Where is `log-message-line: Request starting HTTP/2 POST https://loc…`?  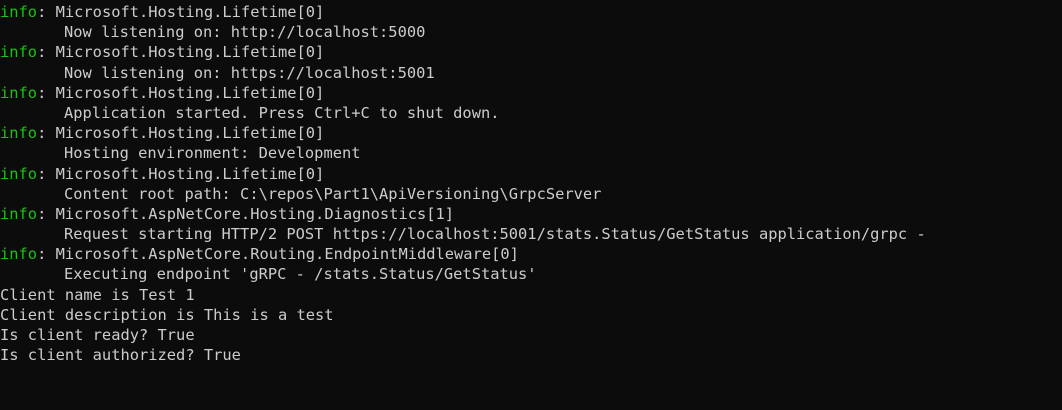 log-message-line: Request starting HTTP/2 POST https://loc… is located at coordinates (495, 234).